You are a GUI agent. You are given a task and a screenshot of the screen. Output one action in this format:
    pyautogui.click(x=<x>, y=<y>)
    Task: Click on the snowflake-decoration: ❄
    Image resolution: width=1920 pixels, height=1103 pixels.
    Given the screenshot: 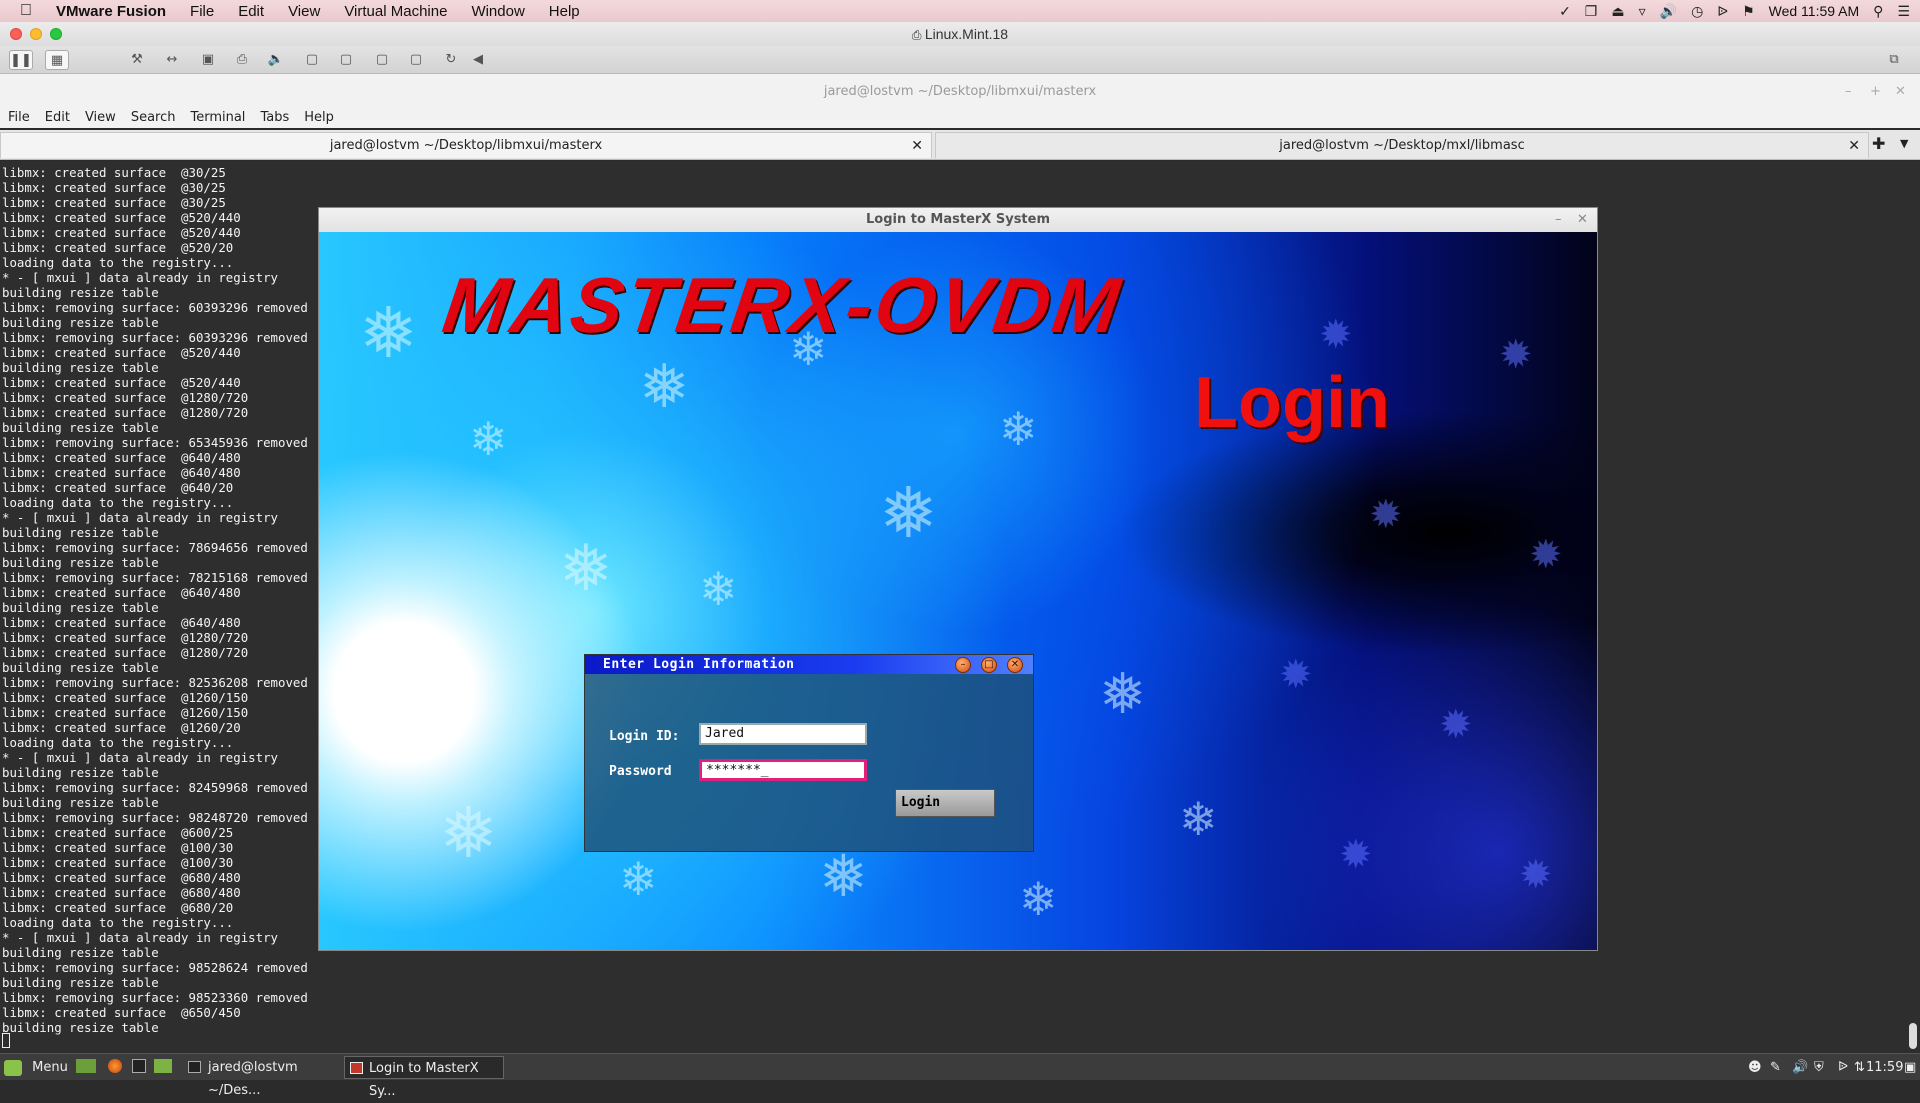 What is the action you would take?
    pyautogui.click(x=1198, y=819)
    